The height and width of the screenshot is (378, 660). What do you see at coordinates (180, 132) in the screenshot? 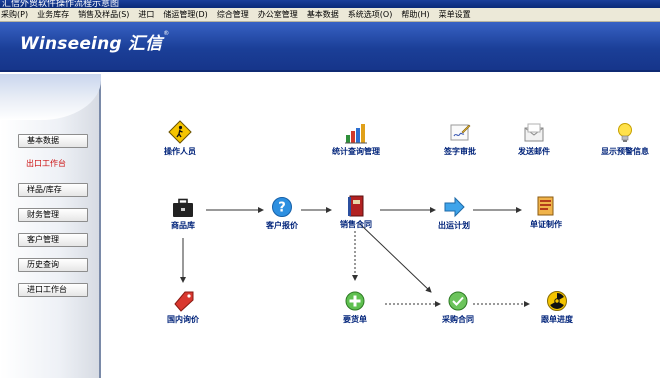
I see `operator-warning-sign-icon` at bounding box center [180, 132].